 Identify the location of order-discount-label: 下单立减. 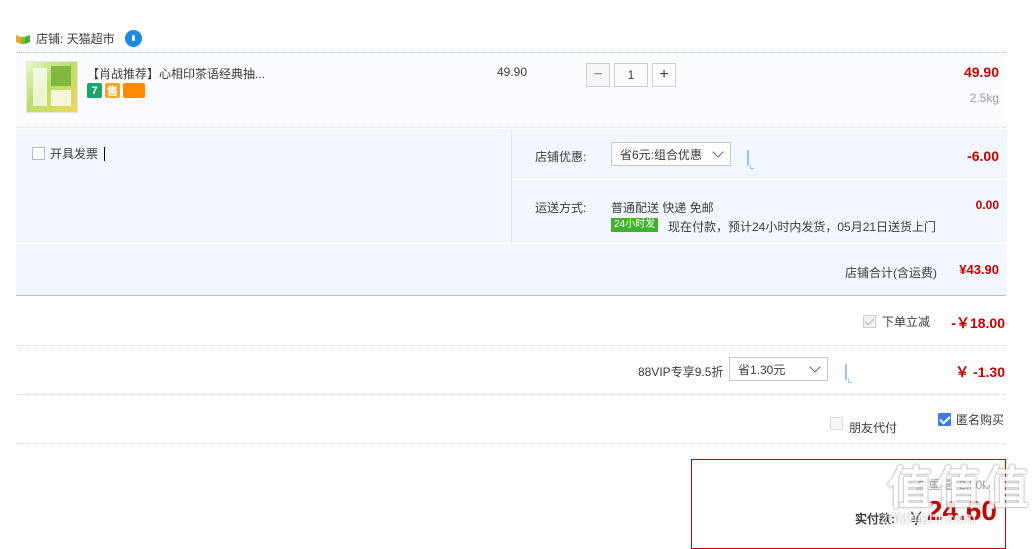
(906, 322).